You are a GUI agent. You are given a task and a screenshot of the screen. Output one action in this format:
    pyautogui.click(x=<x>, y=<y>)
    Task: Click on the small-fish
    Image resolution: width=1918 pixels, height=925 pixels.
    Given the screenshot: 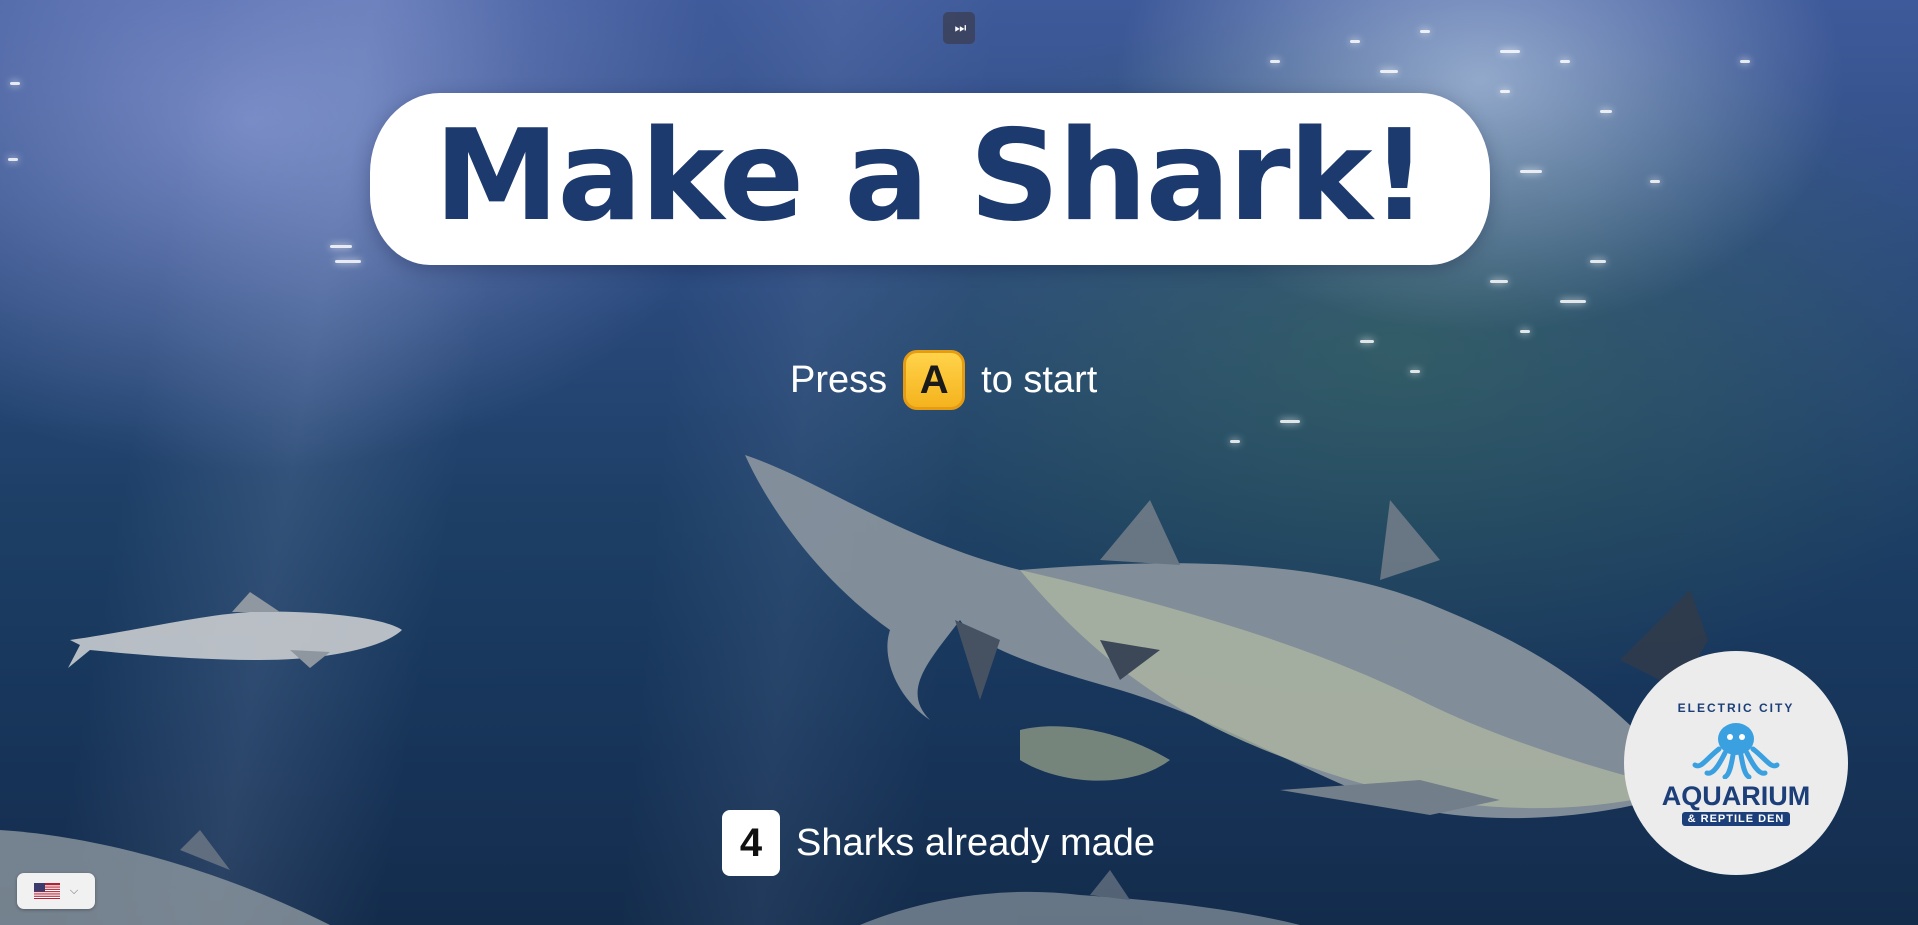 What is the action you would take?
    pyautogui.click(x=1095, y=753)
    